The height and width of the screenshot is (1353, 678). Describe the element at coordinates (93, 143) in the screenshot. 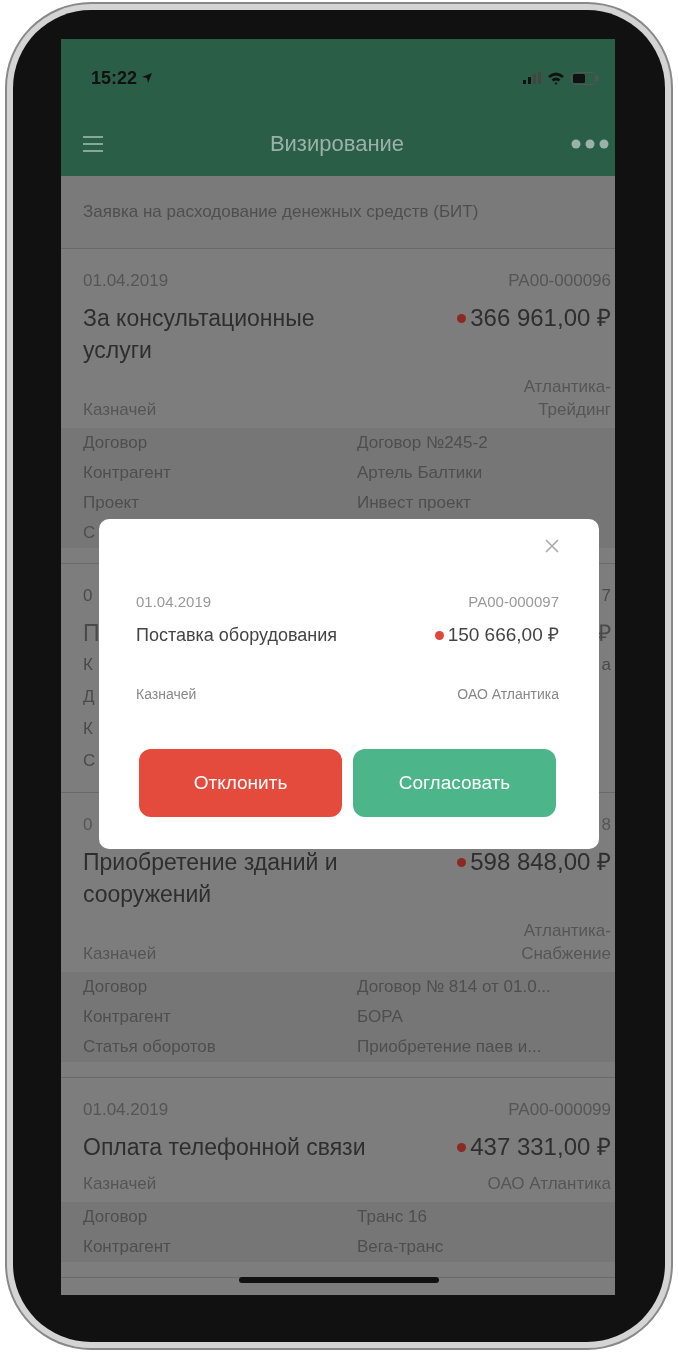

I see `menu-icon` at that location.